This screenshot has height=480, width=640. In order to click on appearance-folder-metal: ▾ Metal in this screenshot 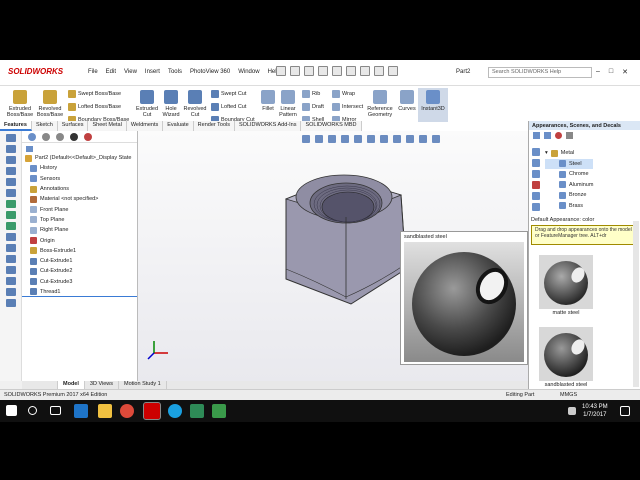, I will do `click(569, 153)`.